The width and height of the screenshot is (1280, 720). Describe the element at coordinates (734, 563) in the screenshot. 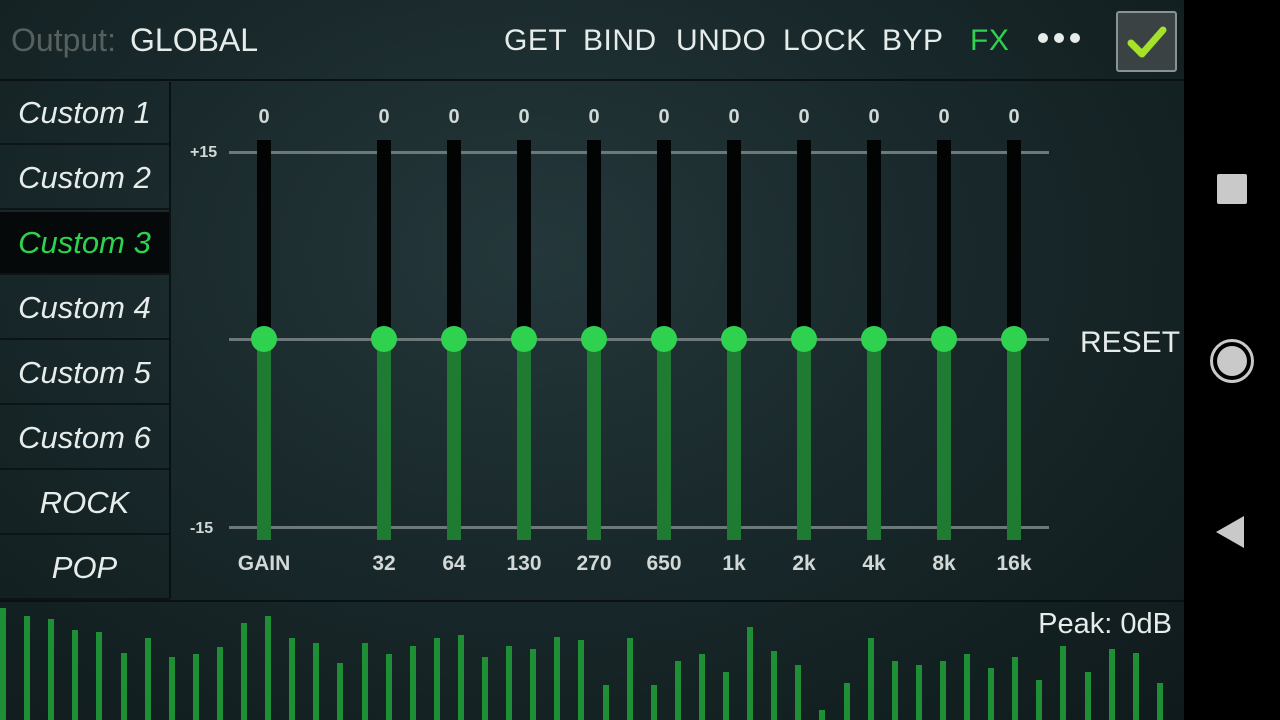

I see `band-frequency-label: 1k` at that location.